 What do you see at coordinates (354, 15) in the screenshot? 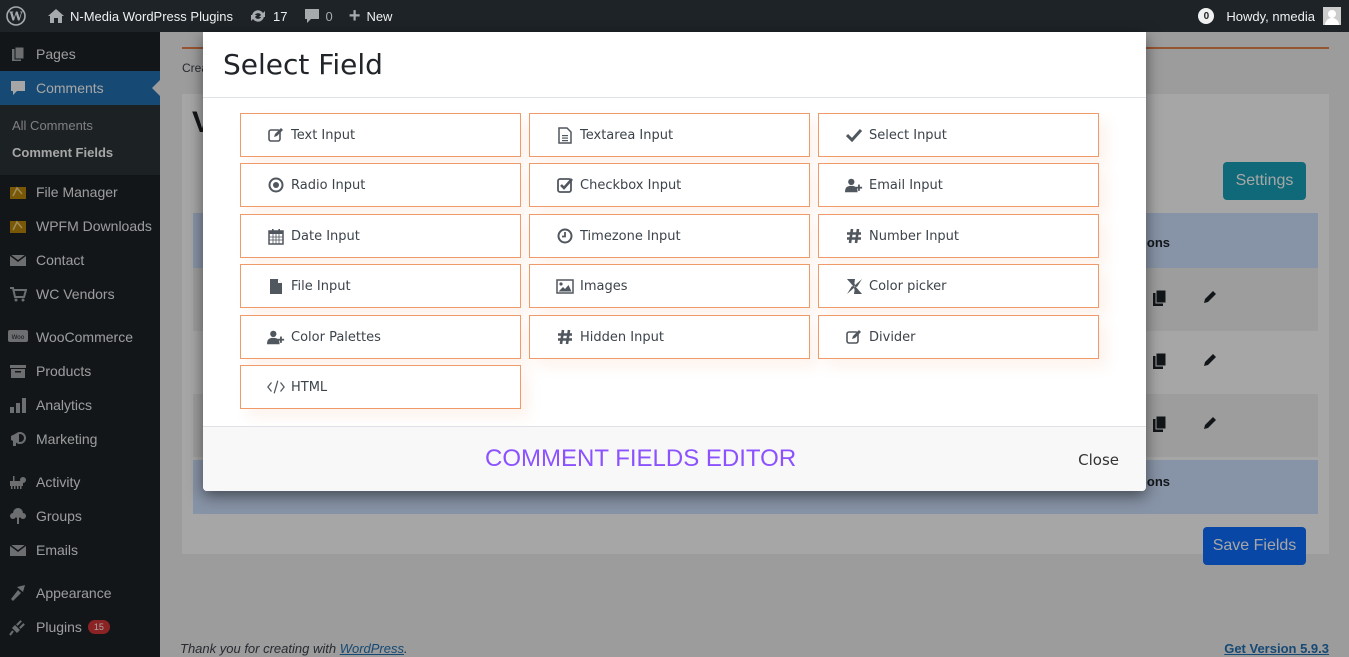
I see `plus-icon: +` at bounding box center [354, 15].